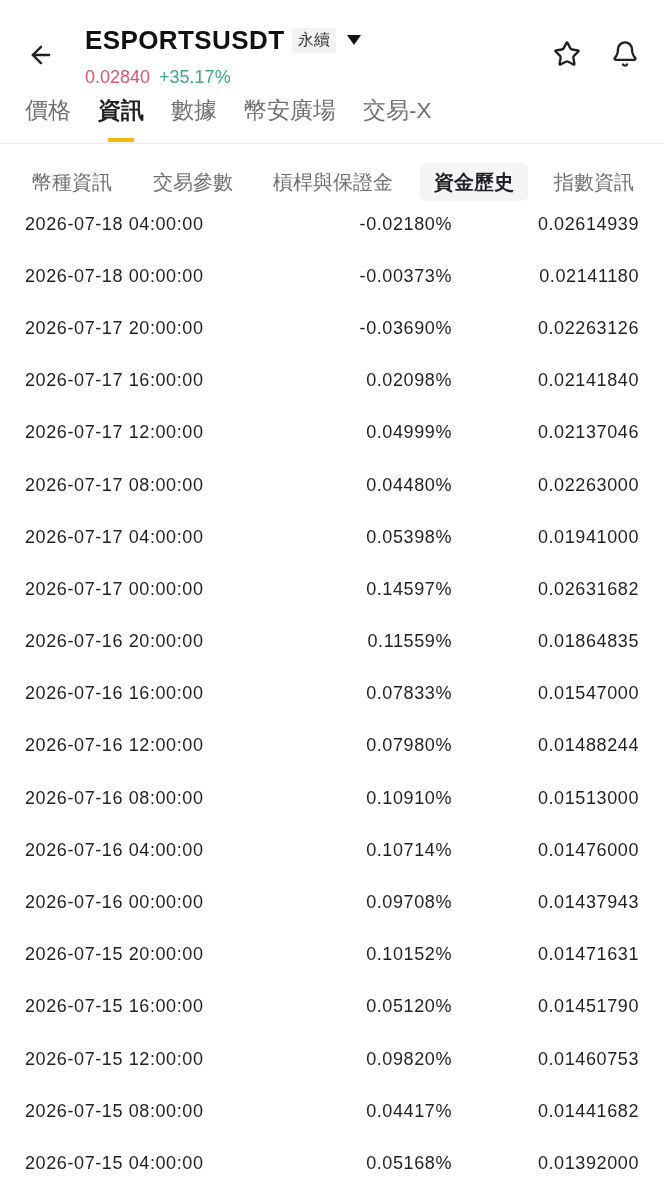  Describe the element at coordinates (48, 119) in the screenshot. I see `nav-tab: 價格` at that location.